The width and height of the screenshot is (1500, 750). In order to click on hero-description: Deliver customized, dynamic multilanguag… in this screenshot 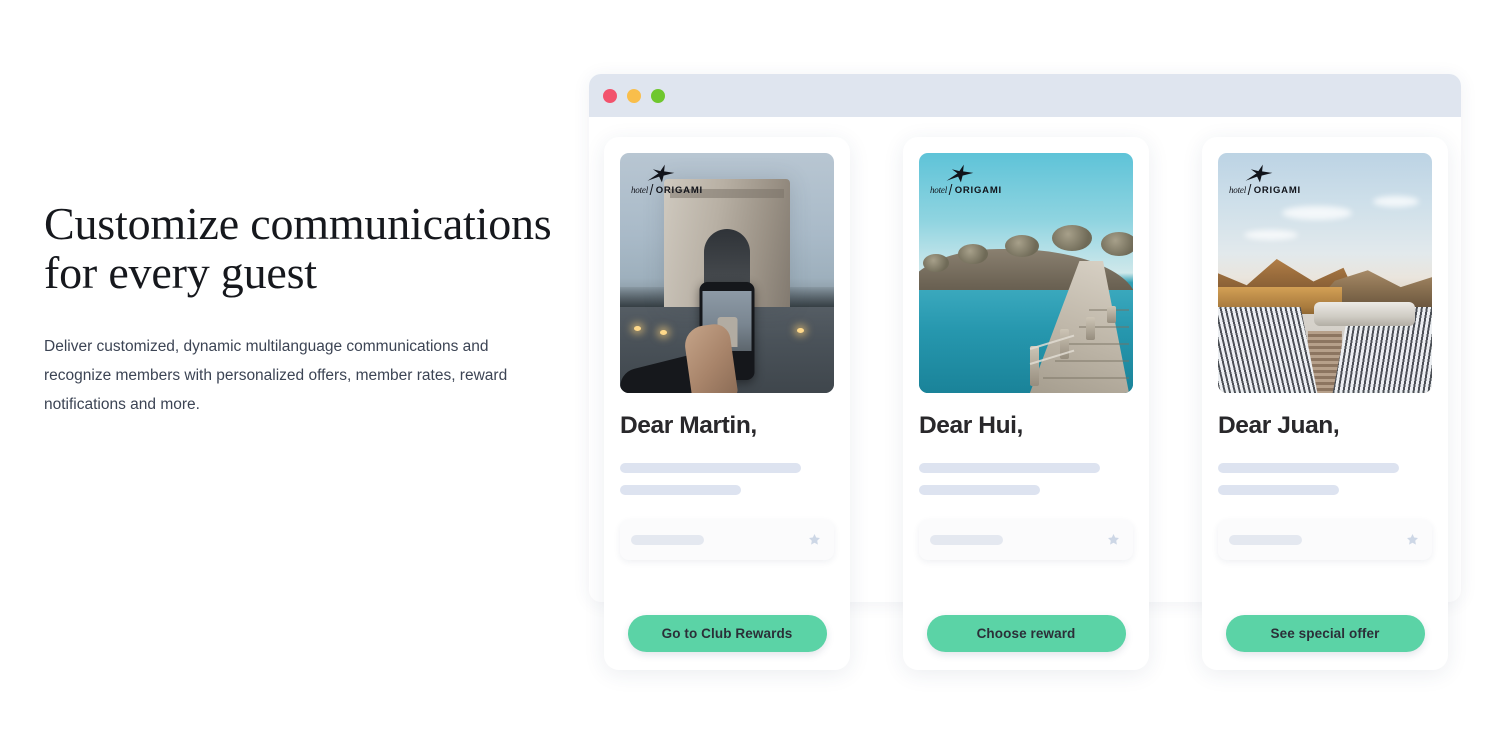, I will do `click(276, 375)`.